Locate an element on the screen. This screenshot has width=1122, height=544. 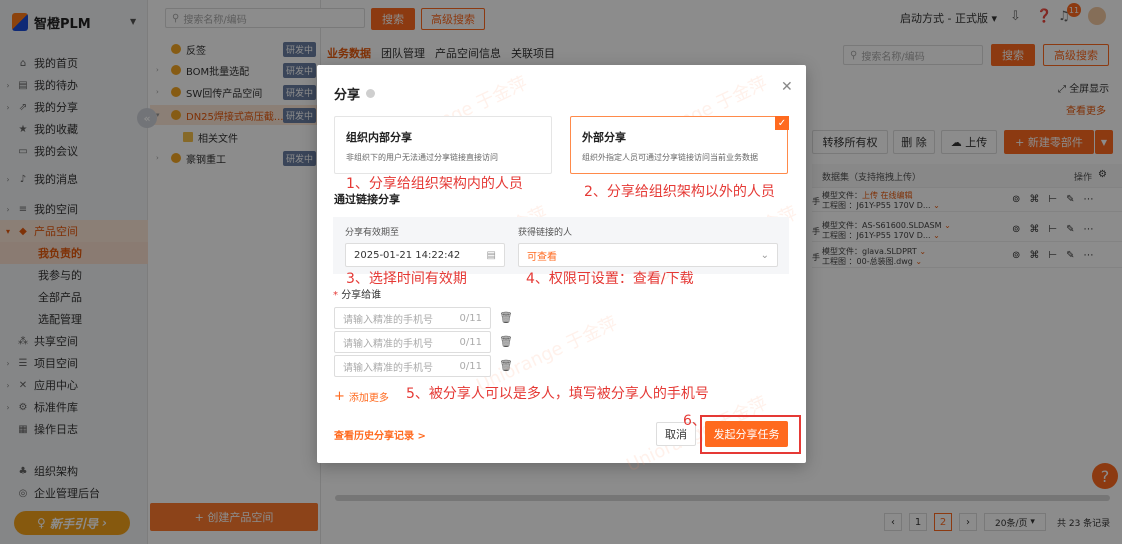
annotation-3: 3、选择时间有效期 is located at coordinates (406, 279).